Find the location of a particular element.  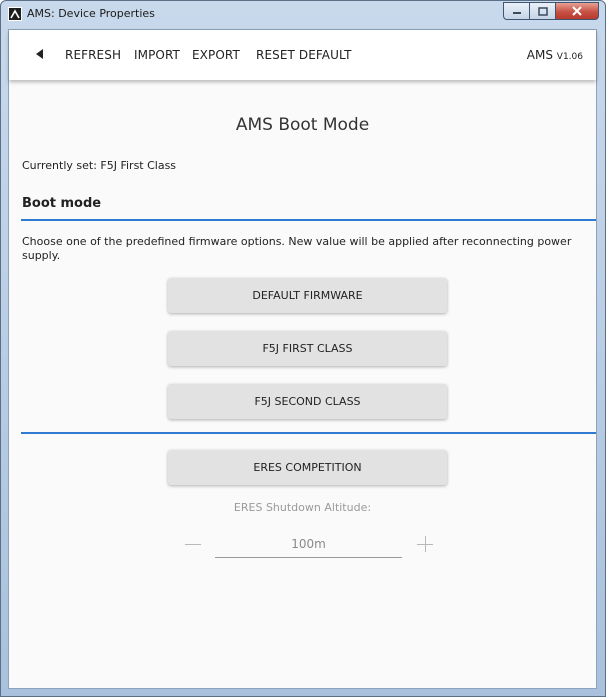

app-version: AMS V1.06 is located at coordinates (555, 55).